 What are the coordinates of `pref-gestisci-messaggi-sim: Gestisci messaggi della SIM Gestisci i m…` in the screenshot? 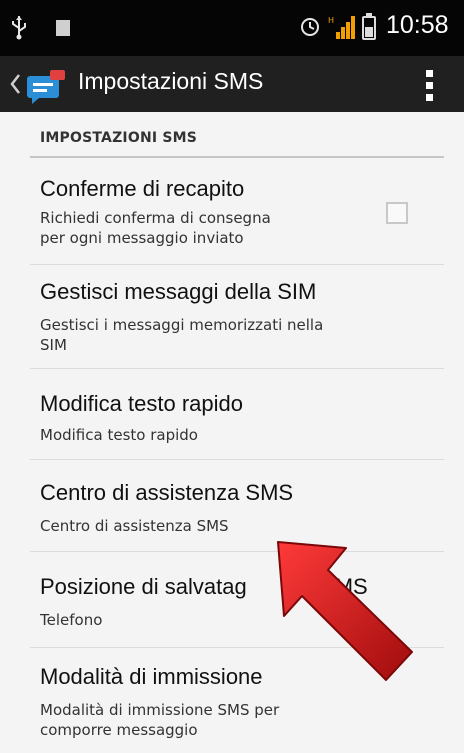 It's located at (237, 317).